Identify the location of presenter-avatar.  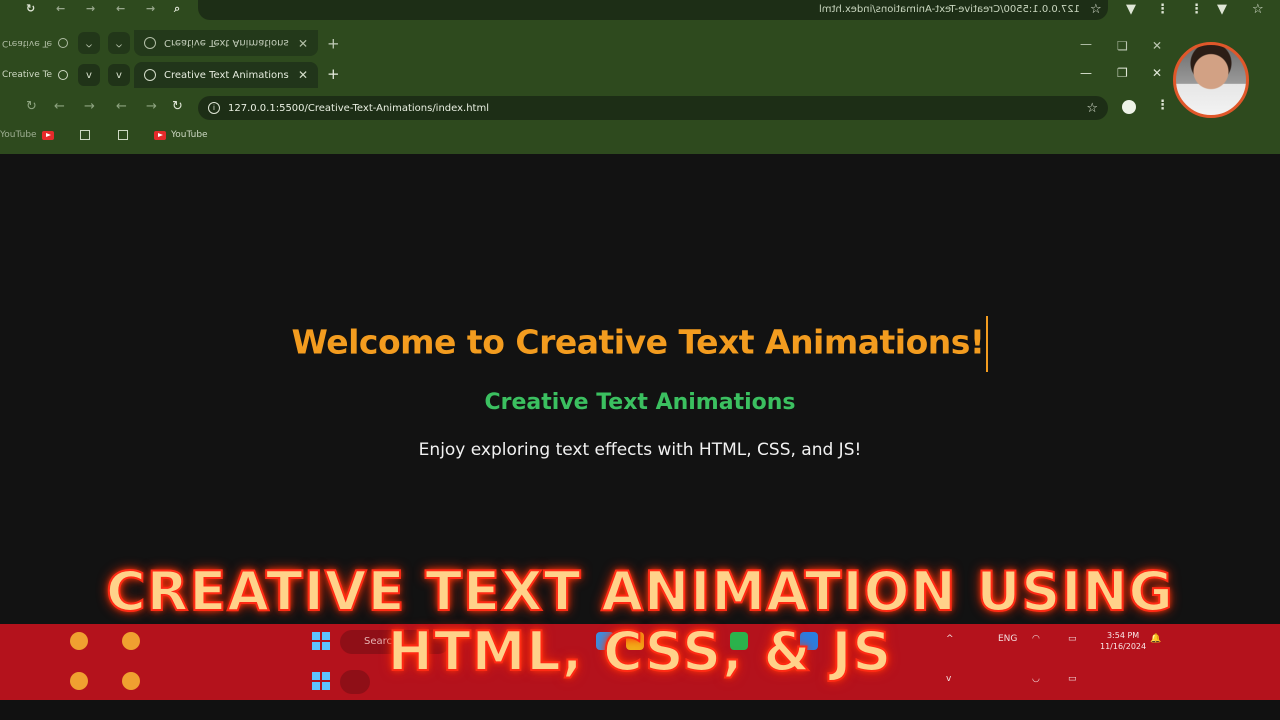
(1211, 80).